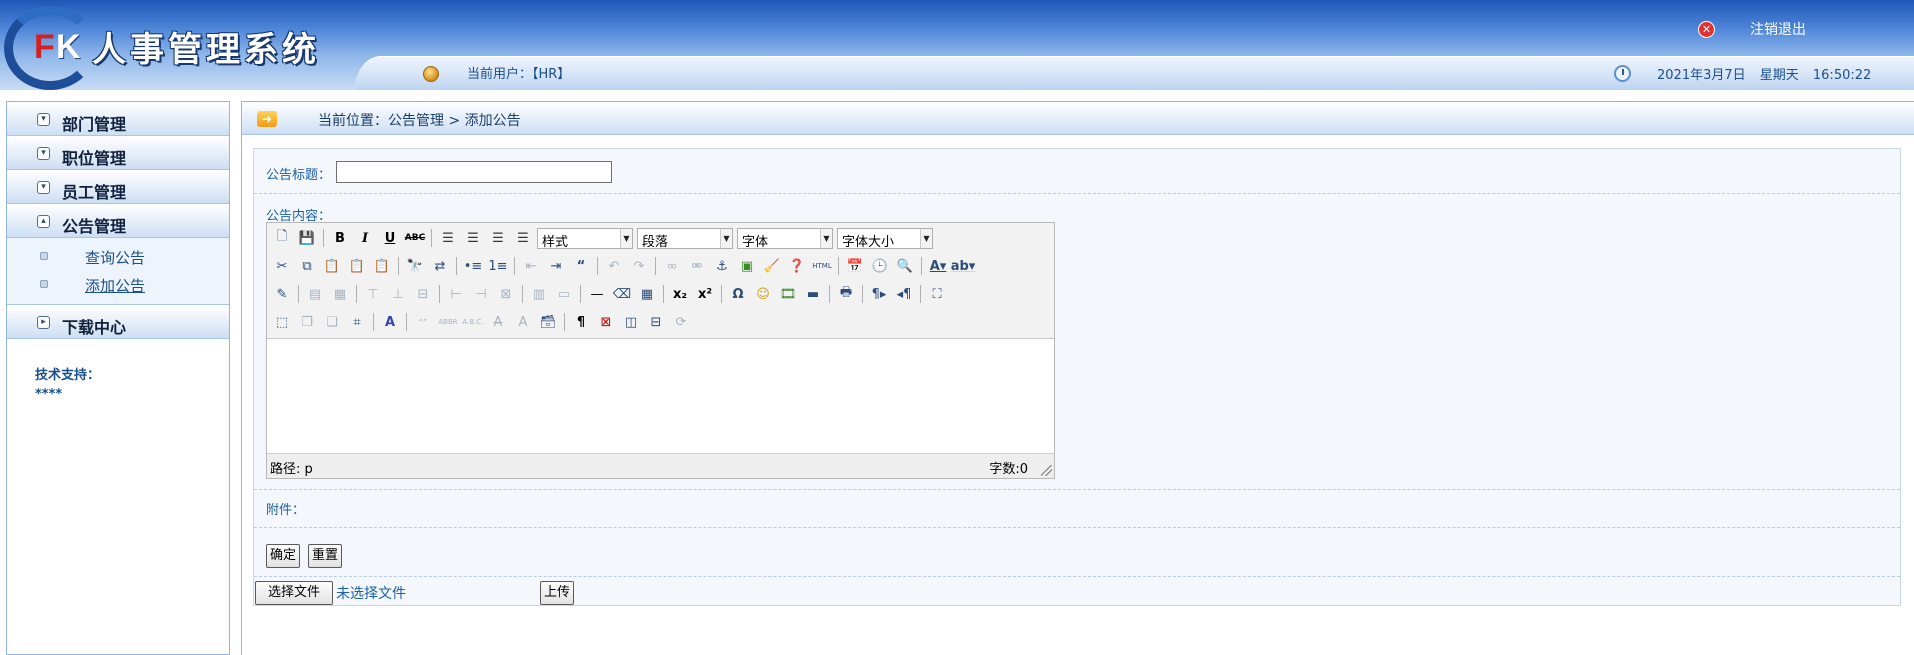  What do you see at coordinates (325, 556) in the screenshot?
I see `reset-button: 重置` at bounding box center [325, 556].